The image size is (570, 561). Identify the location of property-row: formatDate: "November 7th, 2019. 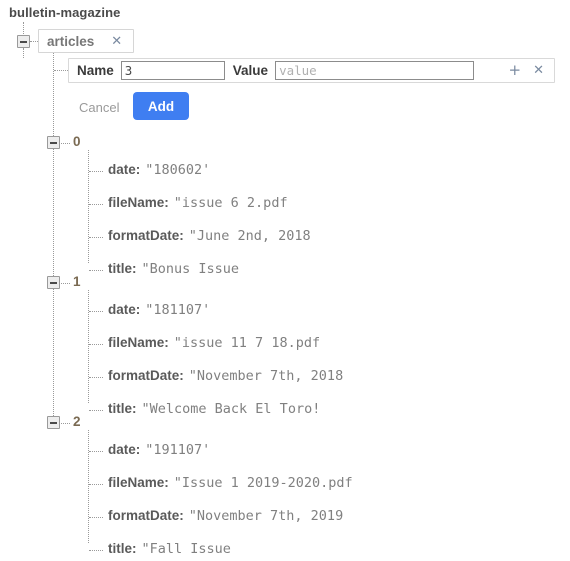
(237, 518).